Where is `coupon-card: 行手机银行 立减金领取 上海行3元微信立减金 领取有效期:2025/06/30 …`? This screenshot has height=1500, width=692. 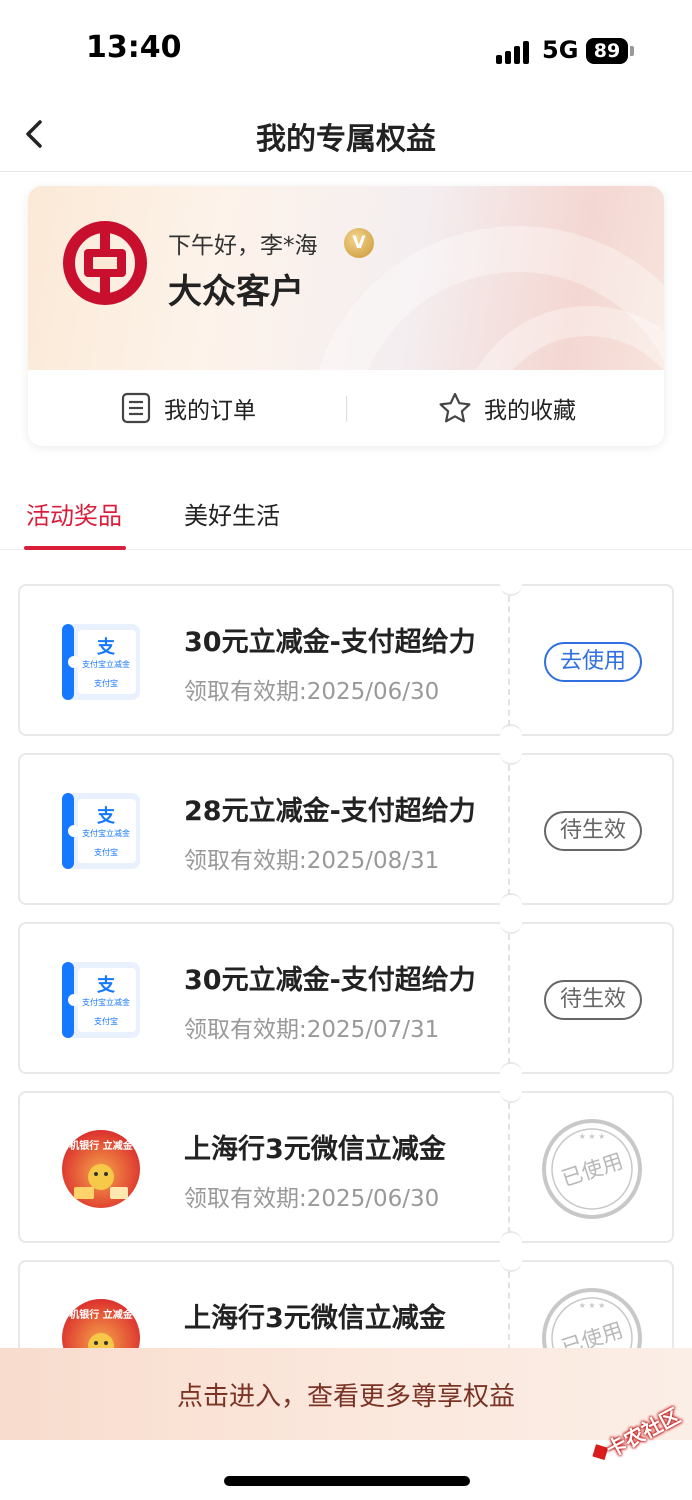
coupon-card: 行手机银行 立减金领取 上海行3元微信立减金 领取有效期:2025/06/30 … is located at coordinates (346, 1167).